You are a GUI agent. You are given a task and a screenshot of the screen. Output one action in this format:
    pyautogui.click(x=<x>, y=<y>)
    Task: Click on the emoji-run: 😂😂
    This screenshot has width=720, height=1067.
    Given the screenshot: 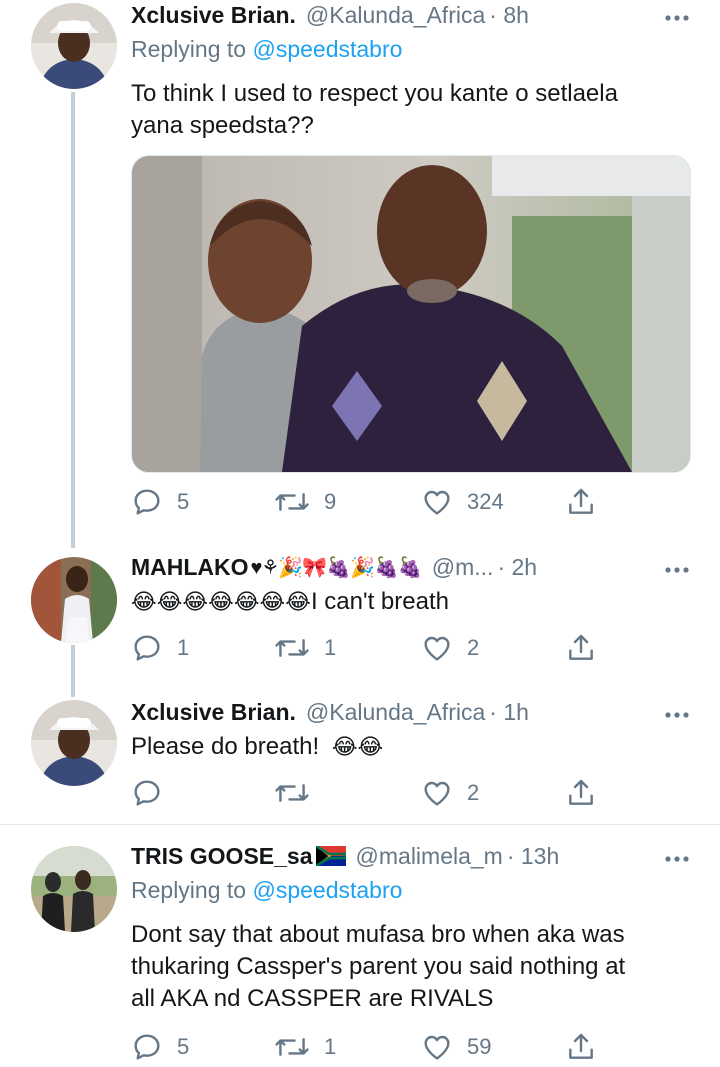 What is the action you would take?
    pyautogui.click(x=357, y=746)
    